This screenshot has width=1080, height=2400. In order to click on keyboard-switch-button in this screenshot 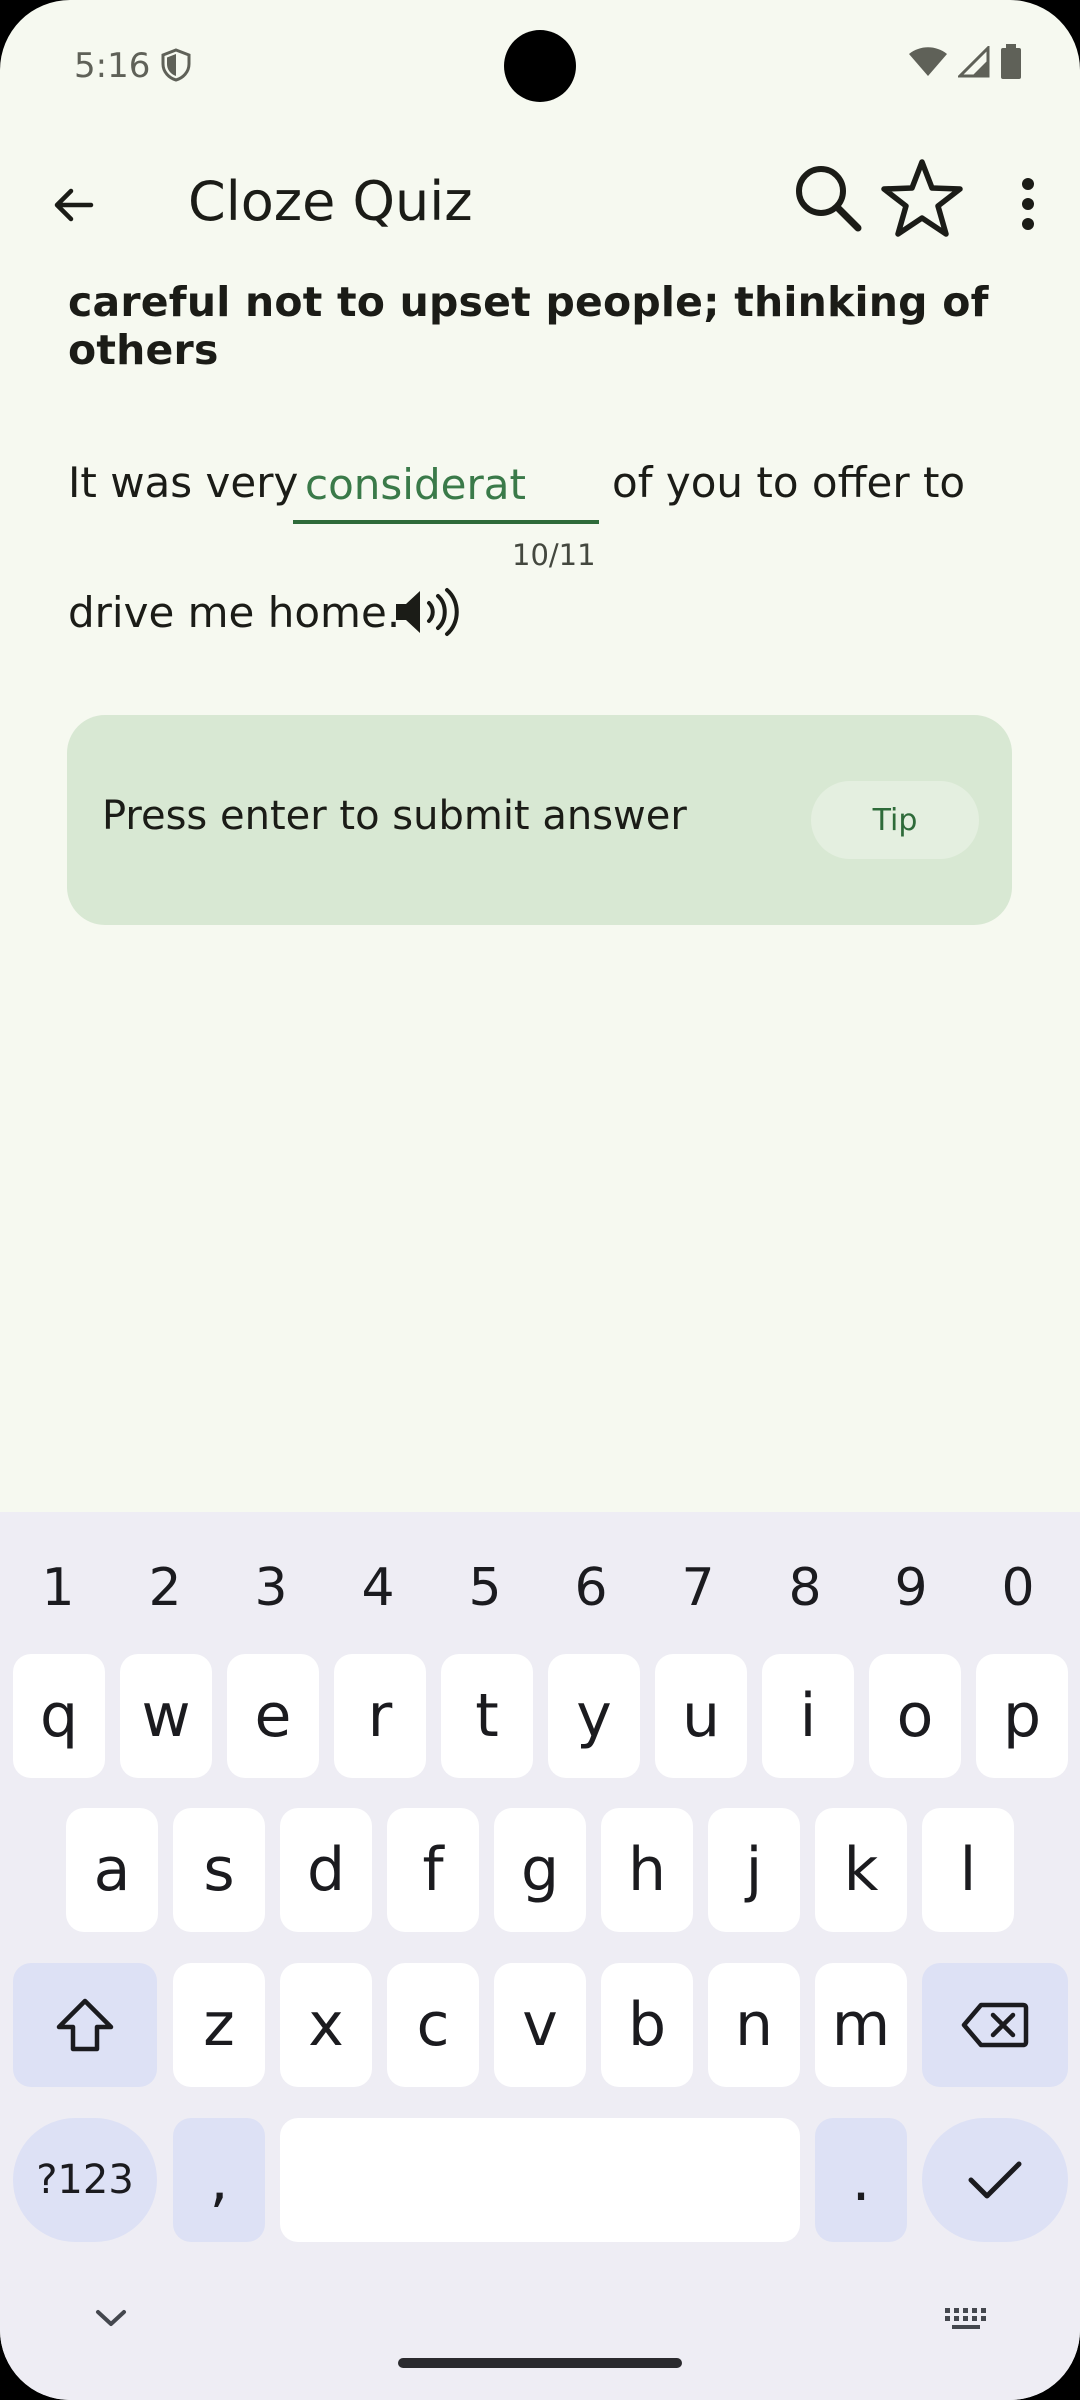, I will do `click(967, 2321)`.